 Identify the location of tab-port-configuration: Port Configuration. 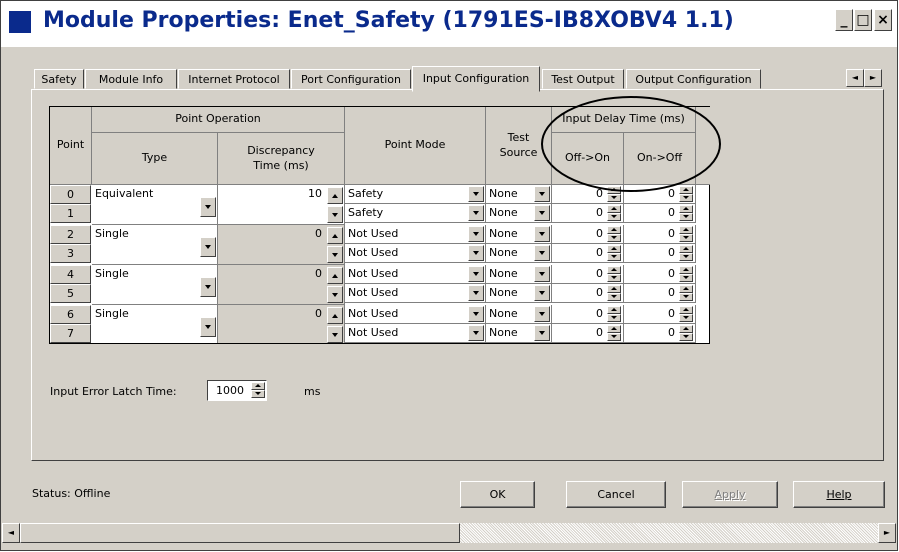
(351, 79).